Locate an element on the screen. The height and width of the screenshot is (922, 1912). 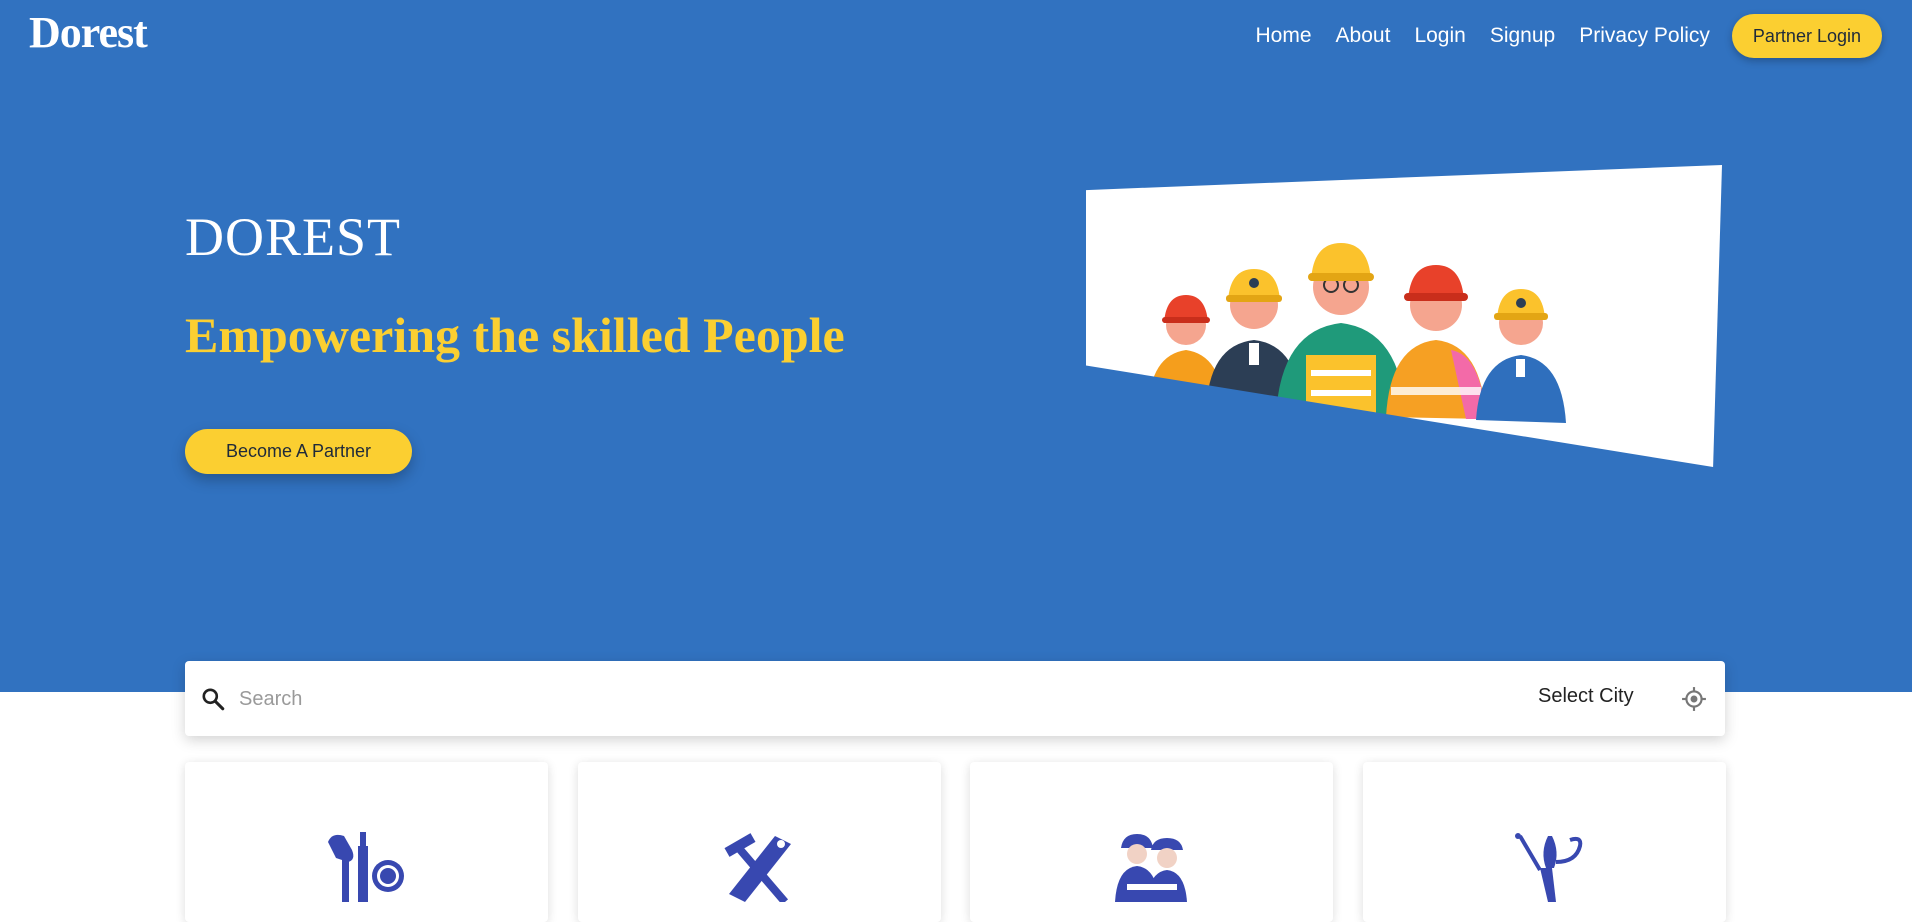
category-card-mechanics is located at coordinates (1151, 842).